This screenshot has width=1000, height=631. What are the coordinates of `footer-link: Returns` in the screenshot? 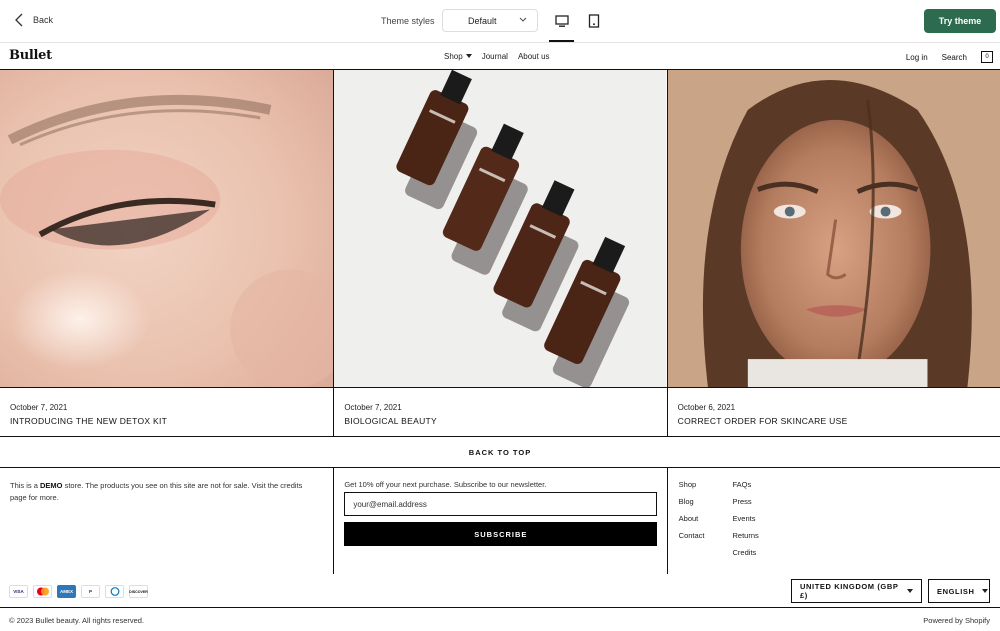 It's located at (746, 539).